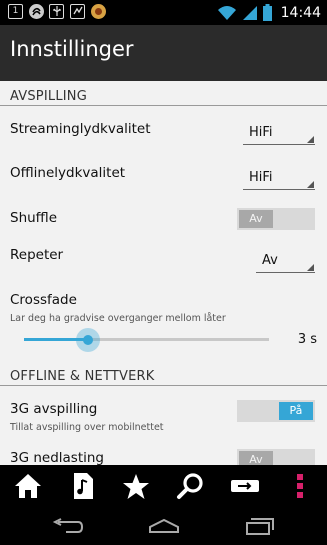 The height and width of the screenshot is (545, 327). Describe the element at coordinates (270, 260) in the screenshot. I see `dropdown-value: Av` at that location.